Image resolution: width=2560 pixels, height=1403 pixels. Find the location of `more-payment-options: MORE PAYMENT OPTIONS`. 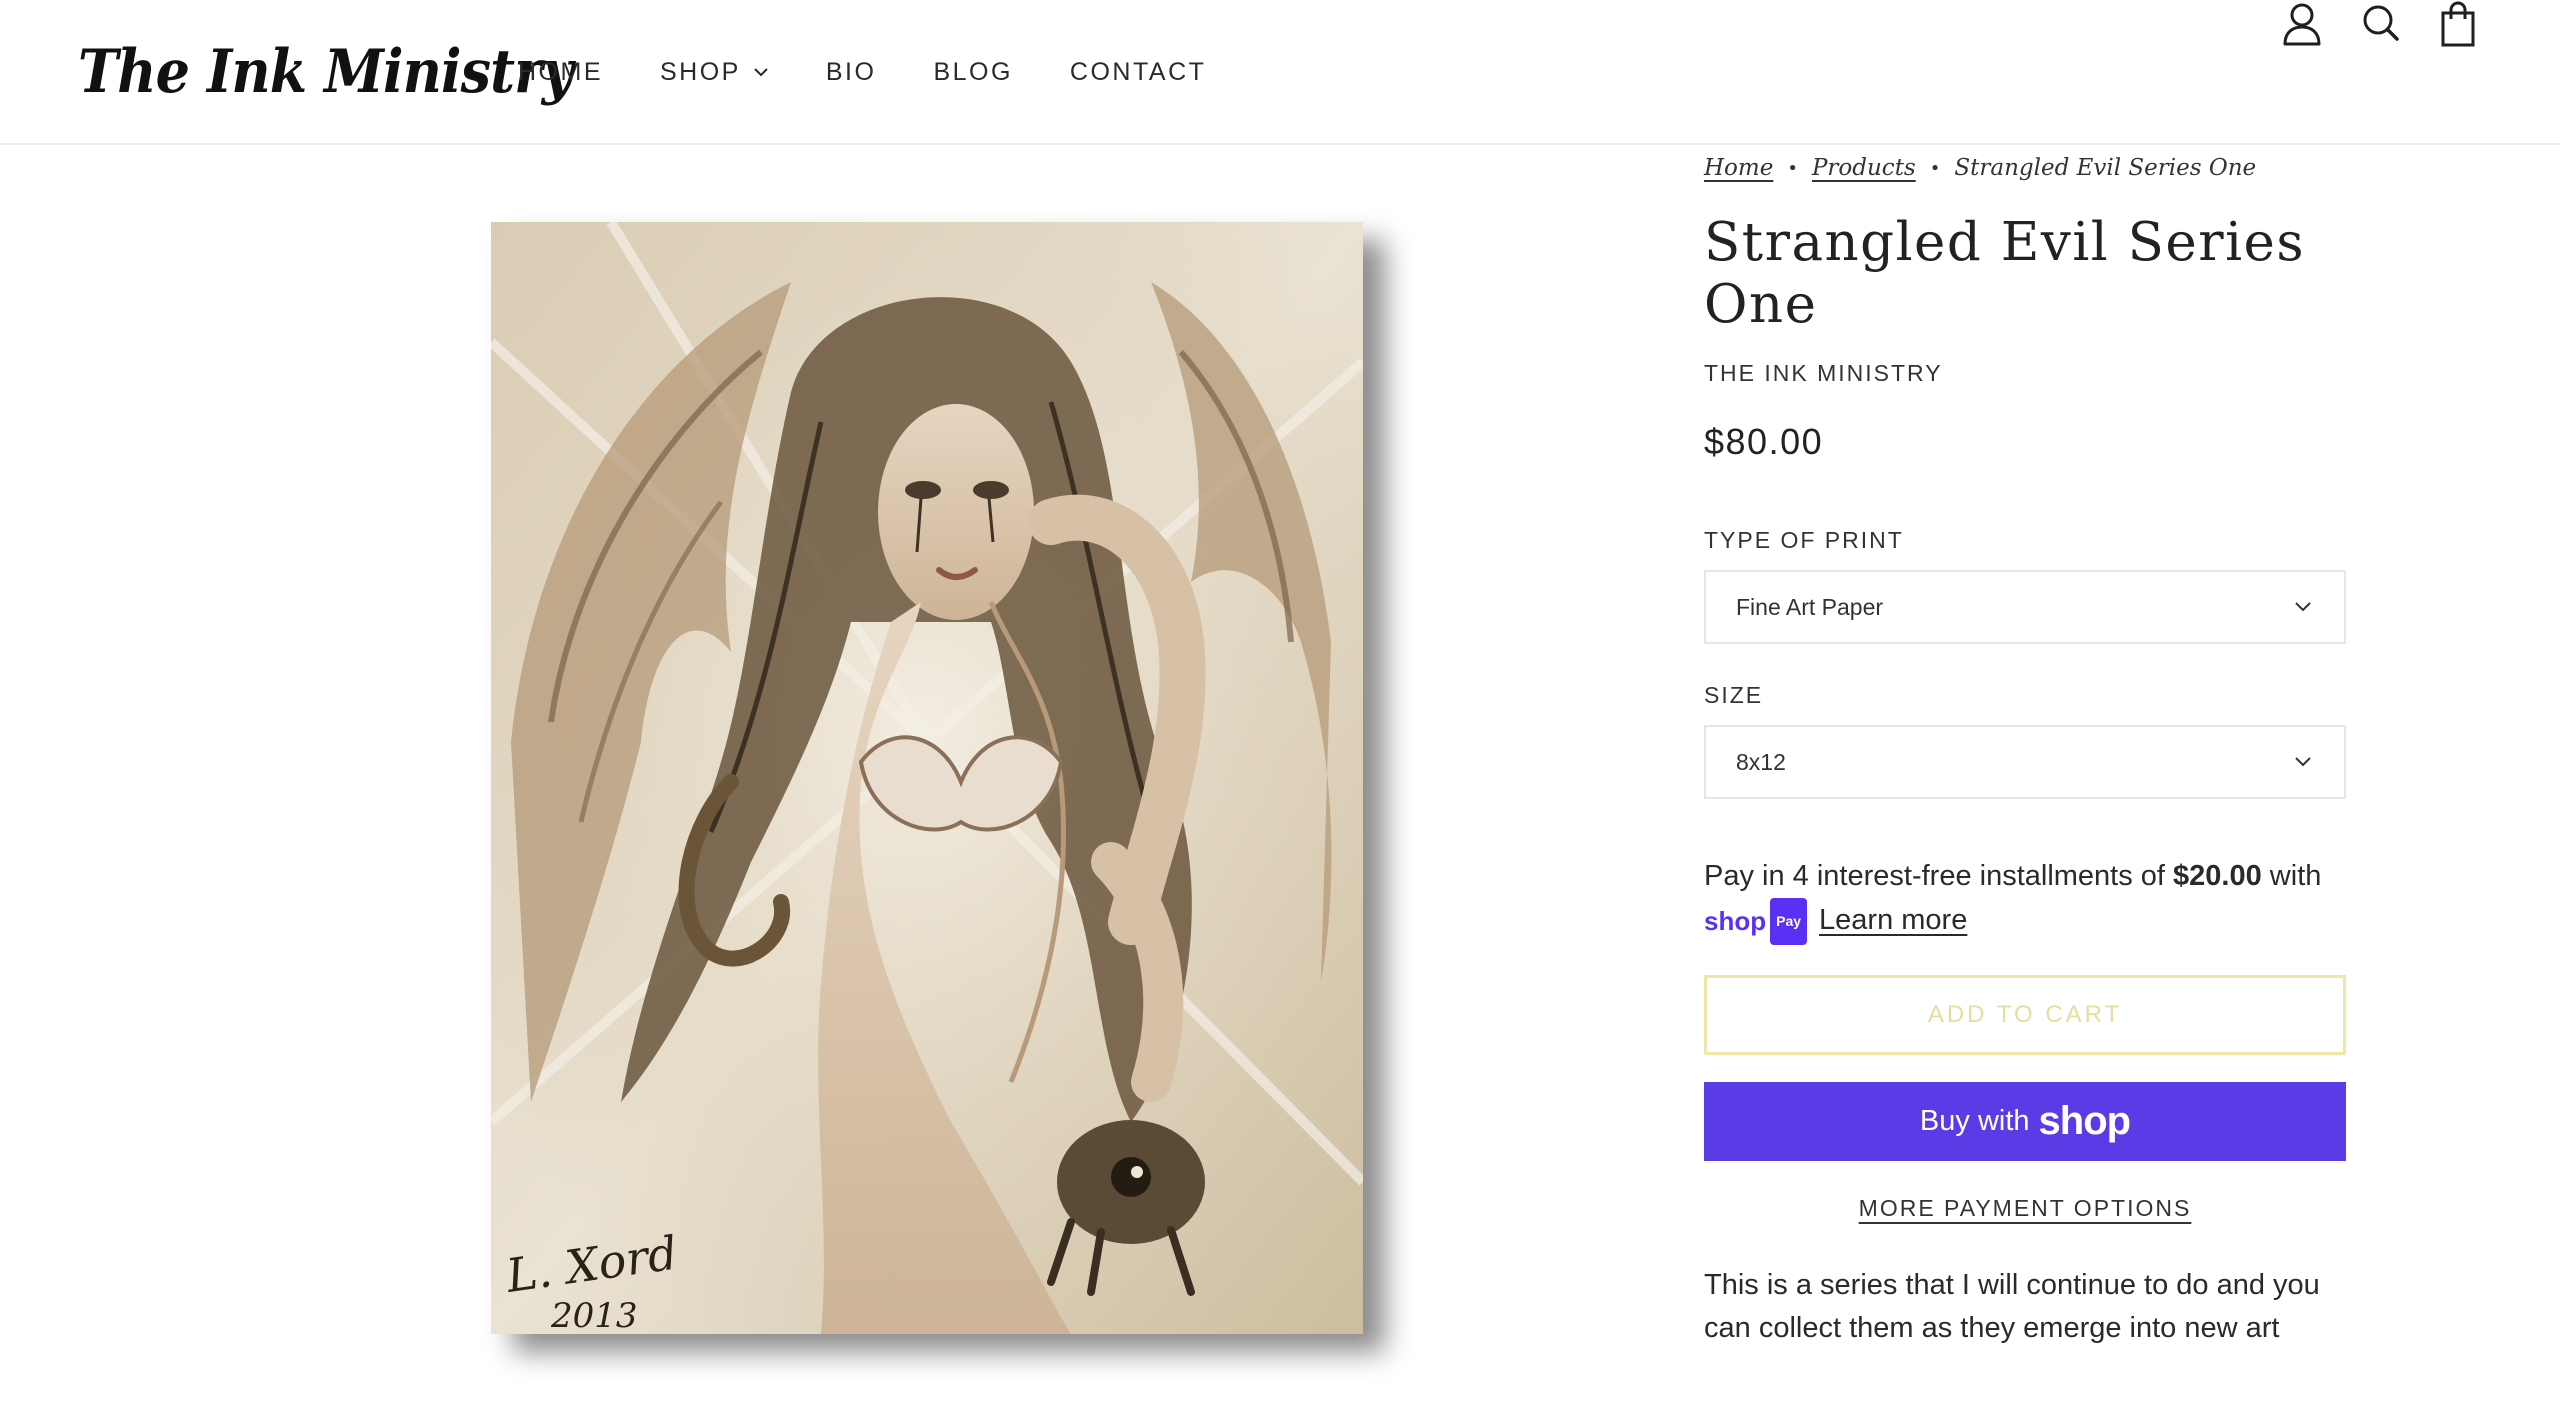

more-payment-options: MORE PAYMENT OPTIONS is located at coordinates (2025, 1208).